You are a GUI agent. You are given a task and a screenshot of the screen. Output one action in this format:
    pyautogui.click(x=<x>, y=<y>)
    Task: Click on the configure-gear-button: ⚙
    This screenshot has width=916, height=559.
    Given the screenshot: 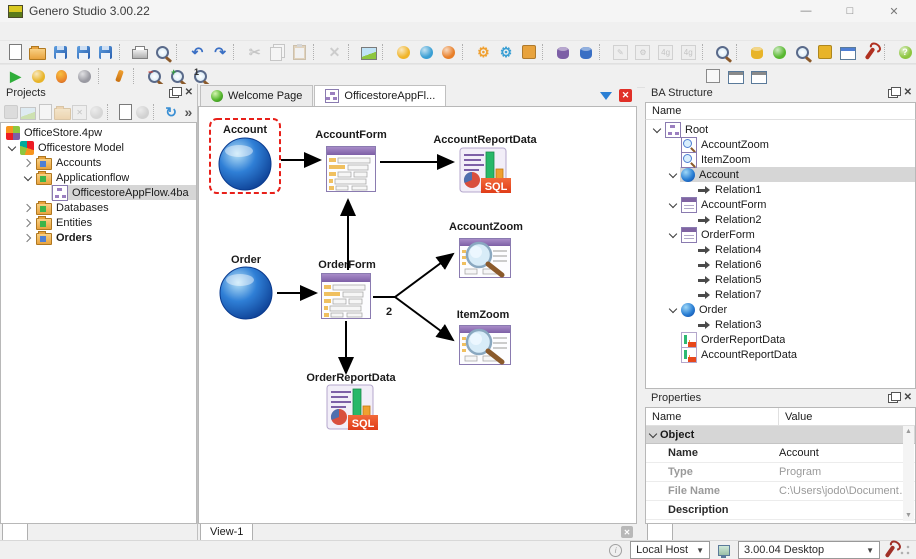 What is the action you would take?
    pyautogui.click(x=506, y=52)
    